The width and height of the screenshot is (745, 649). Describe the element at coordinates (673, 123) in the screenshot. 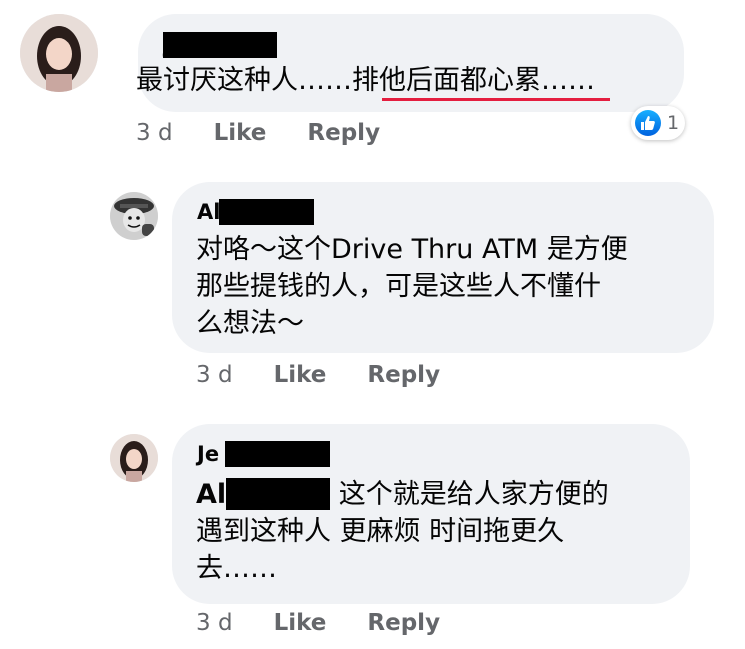

I see `reaction-count: 1` at that location.